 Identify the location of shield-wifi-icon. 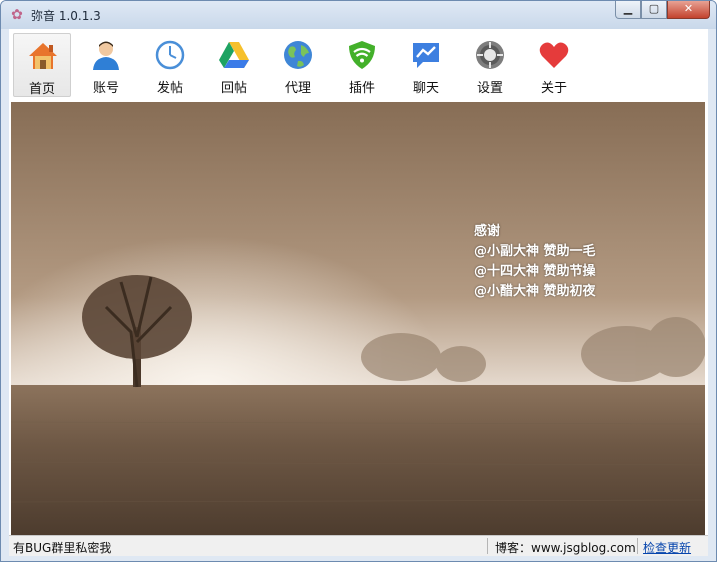
(362, 55).